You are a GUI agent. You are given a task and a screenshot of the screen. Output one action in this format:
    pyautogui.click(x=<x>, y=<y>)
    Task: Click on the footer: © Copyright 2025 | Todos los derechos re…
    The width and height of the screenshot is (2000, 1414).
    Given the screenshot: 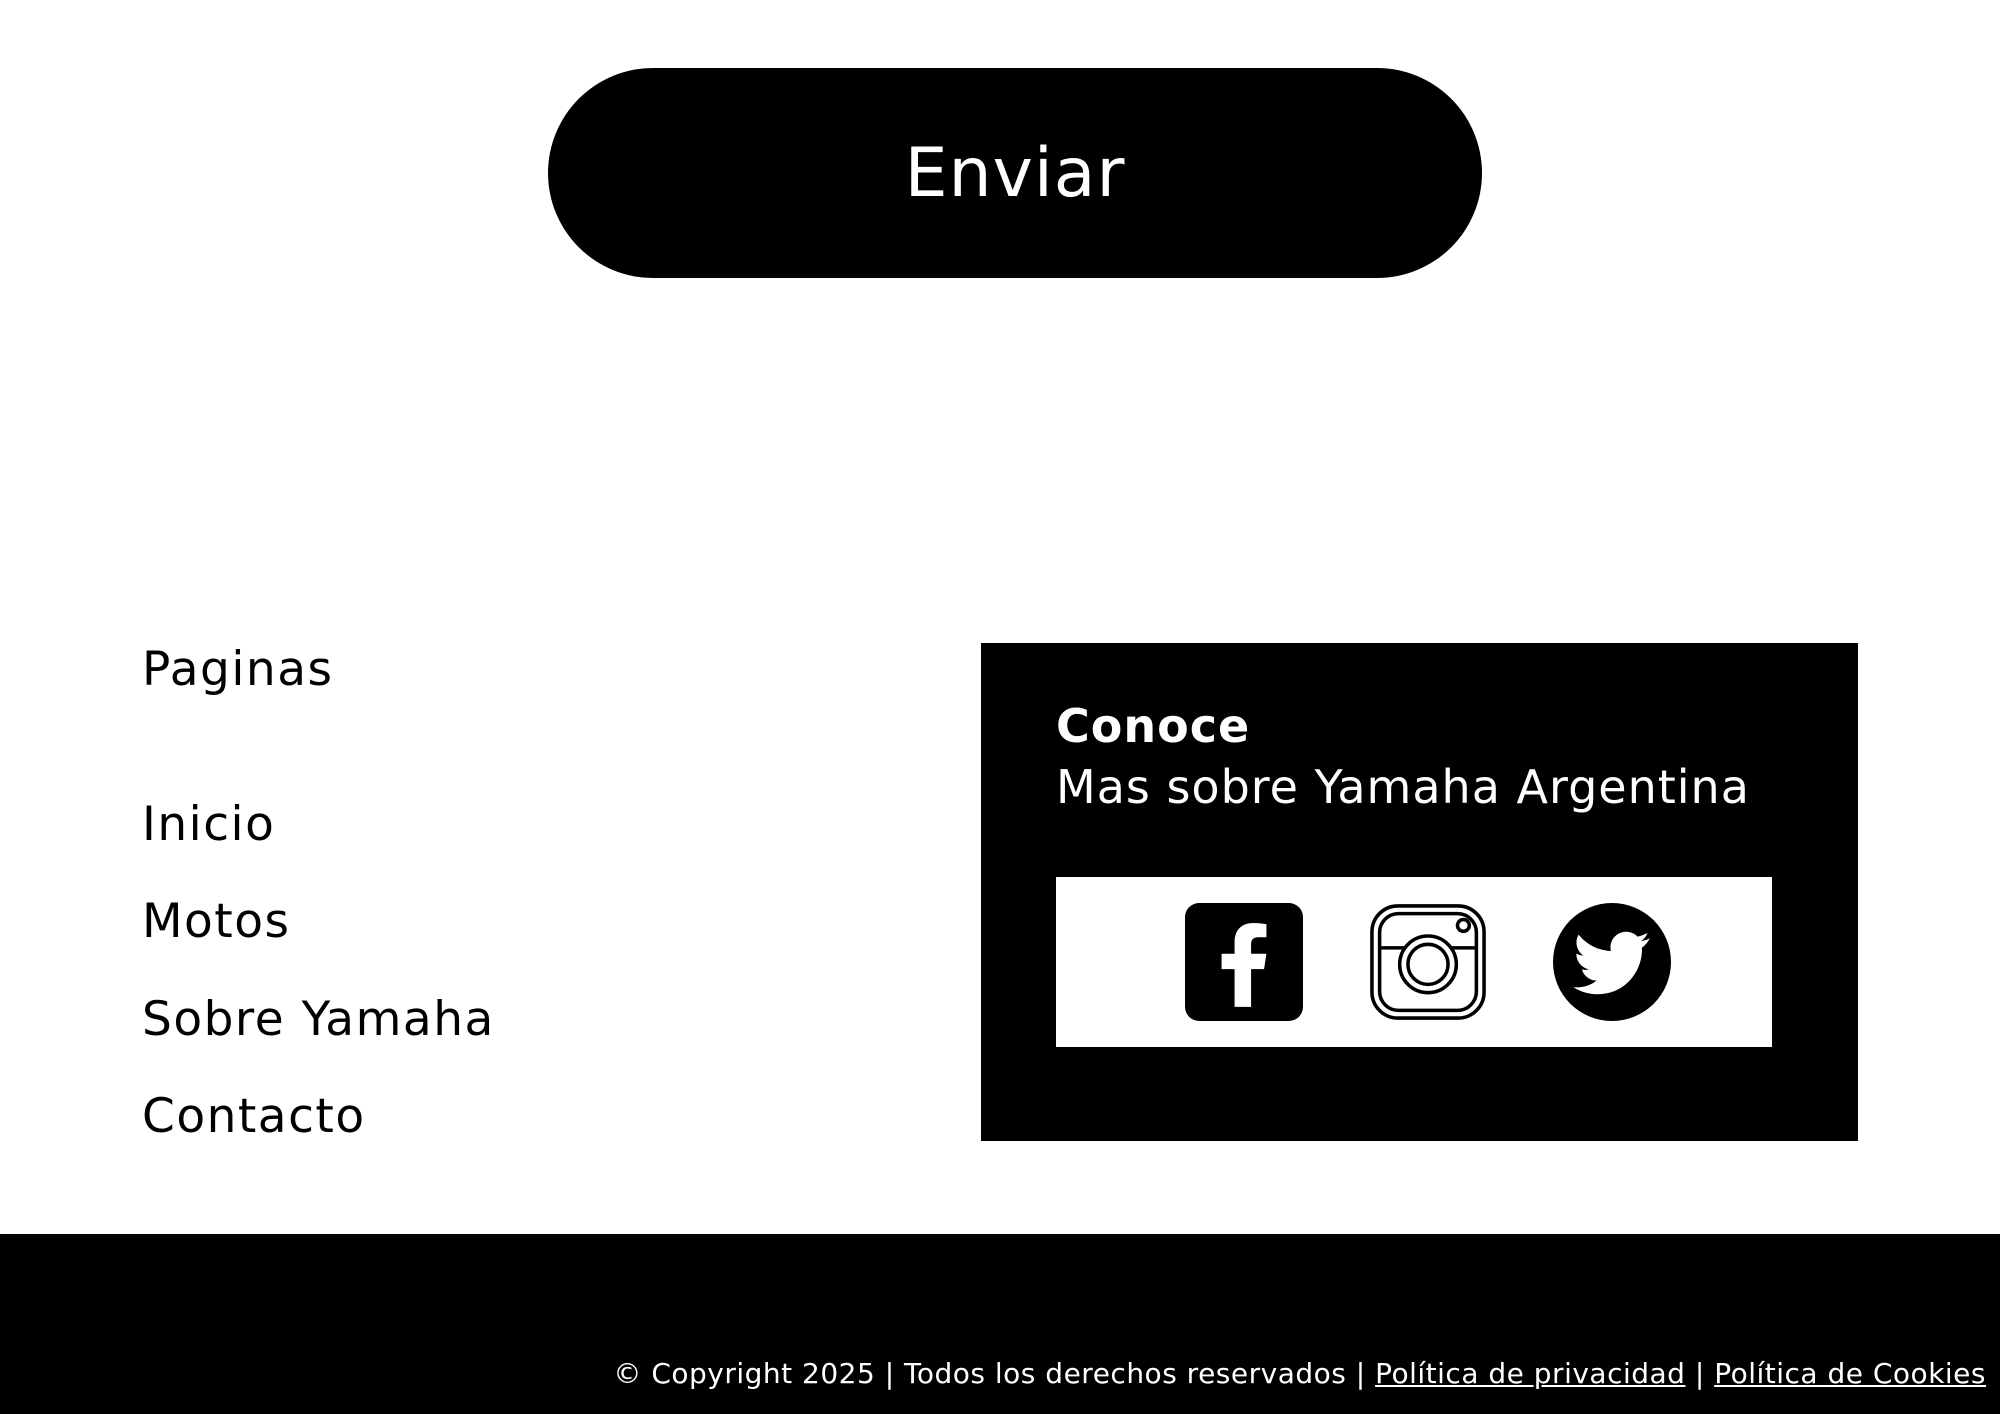 What is the action you would take?
    pyautogui.click(x=1000, y=1324)
    